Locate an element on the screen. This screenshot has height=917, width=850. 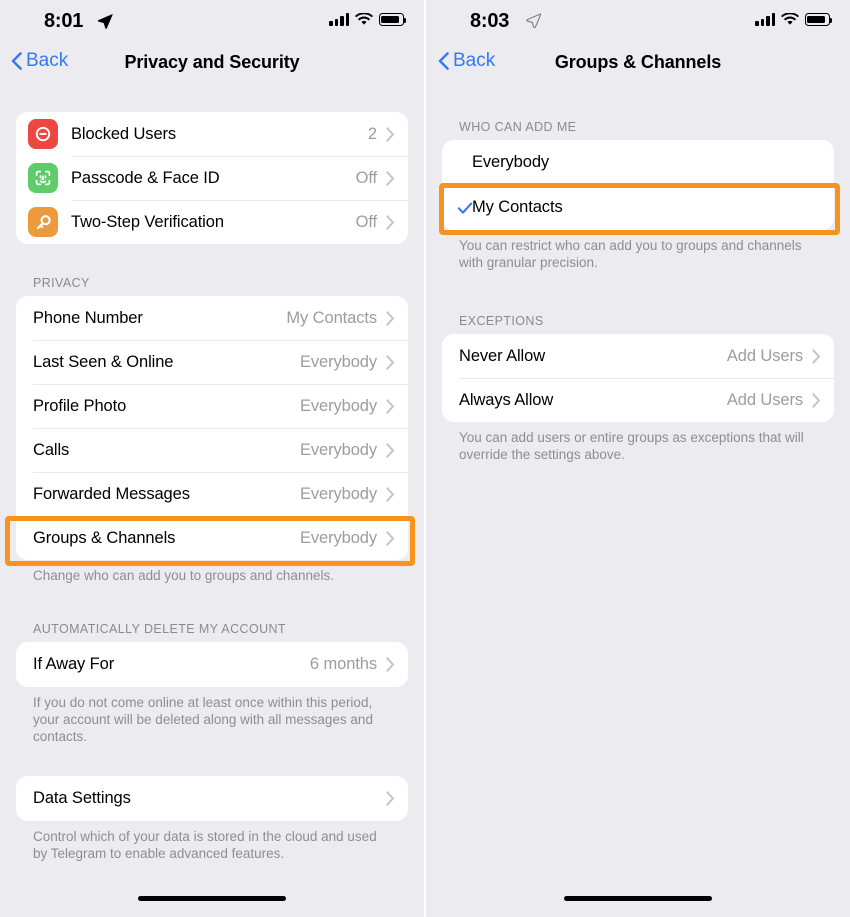
page-title: Groups & Channels is located at coordinates (638, 62).